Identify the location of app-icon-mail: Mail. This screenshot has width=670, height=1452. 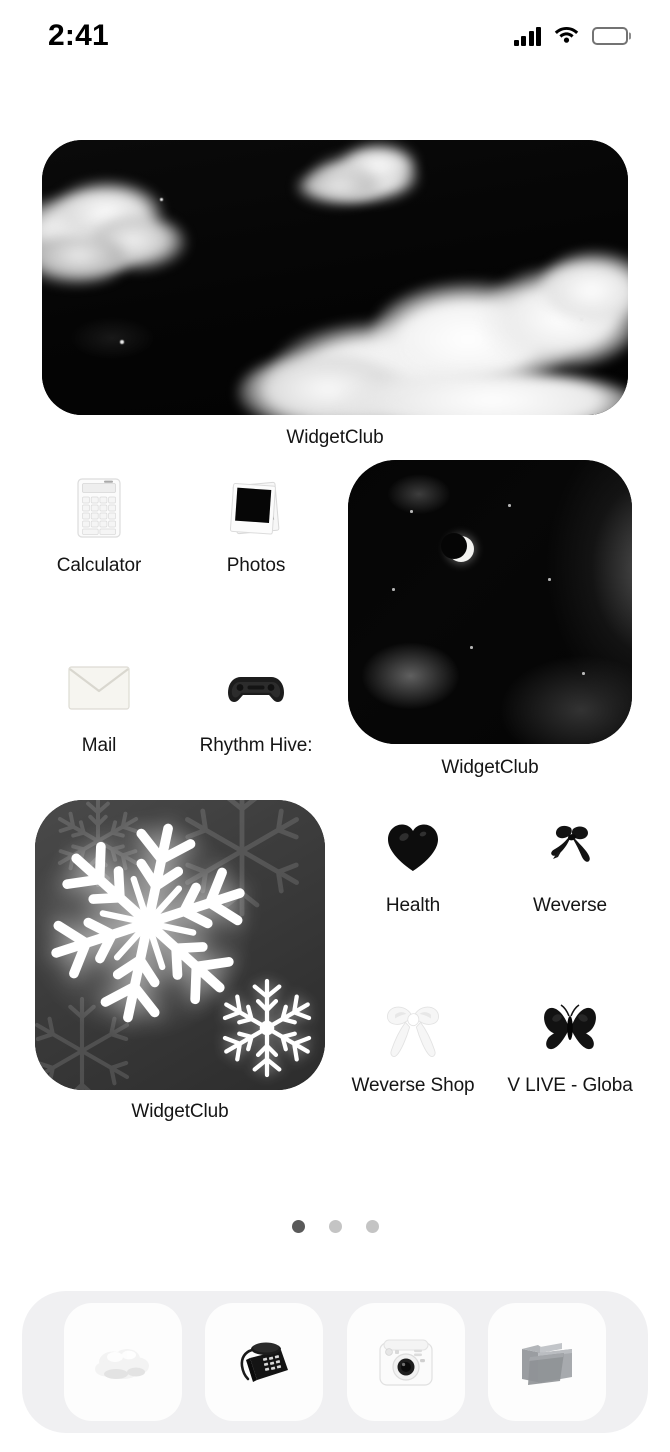
(99, 706).